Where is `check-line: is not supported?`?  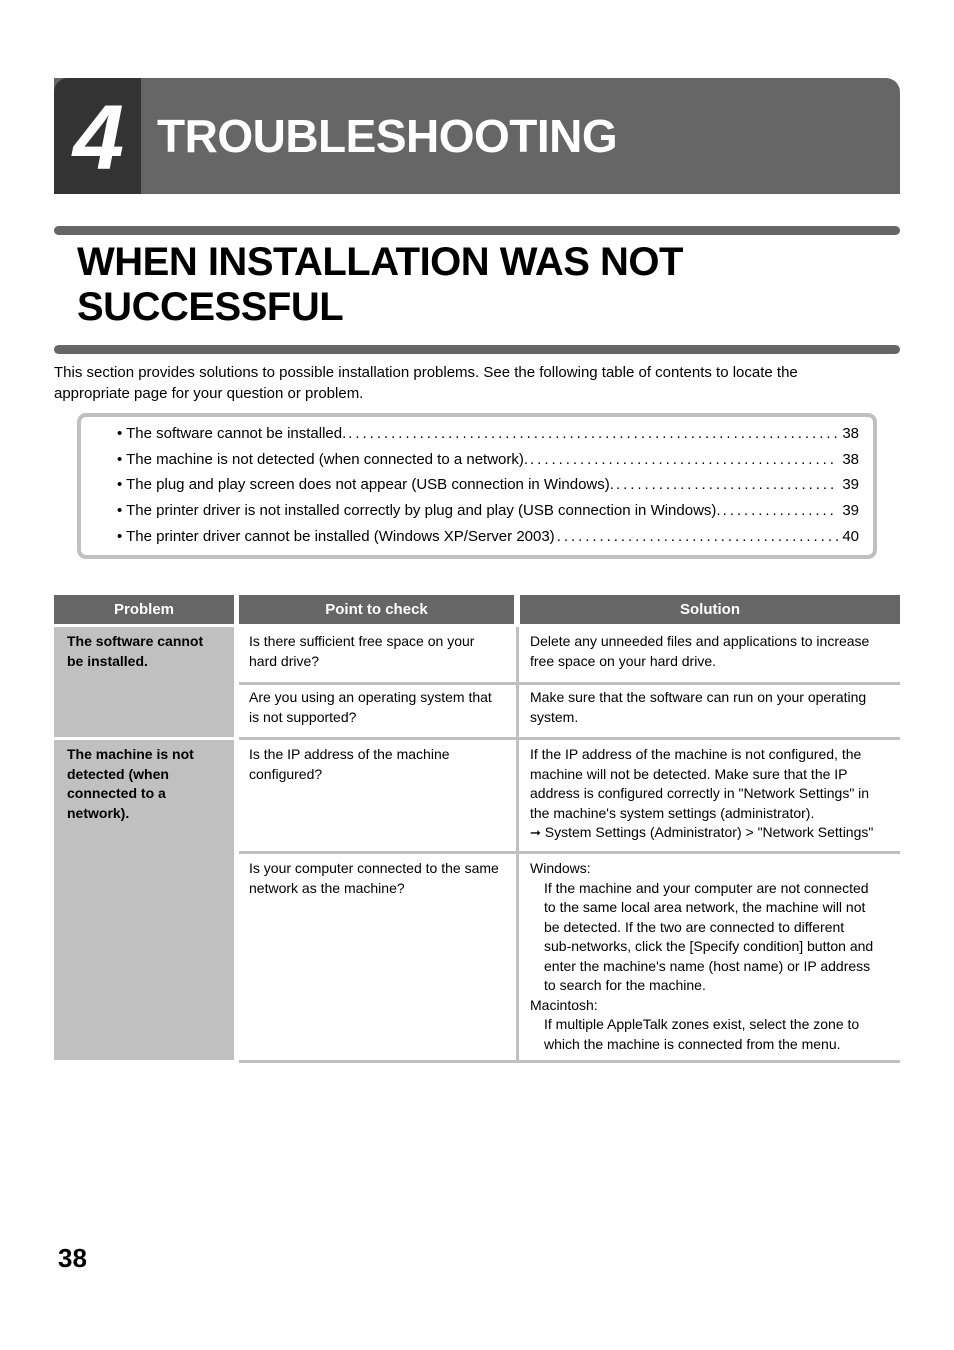
check-line: is not supported? is located at coordinates (303, 716).